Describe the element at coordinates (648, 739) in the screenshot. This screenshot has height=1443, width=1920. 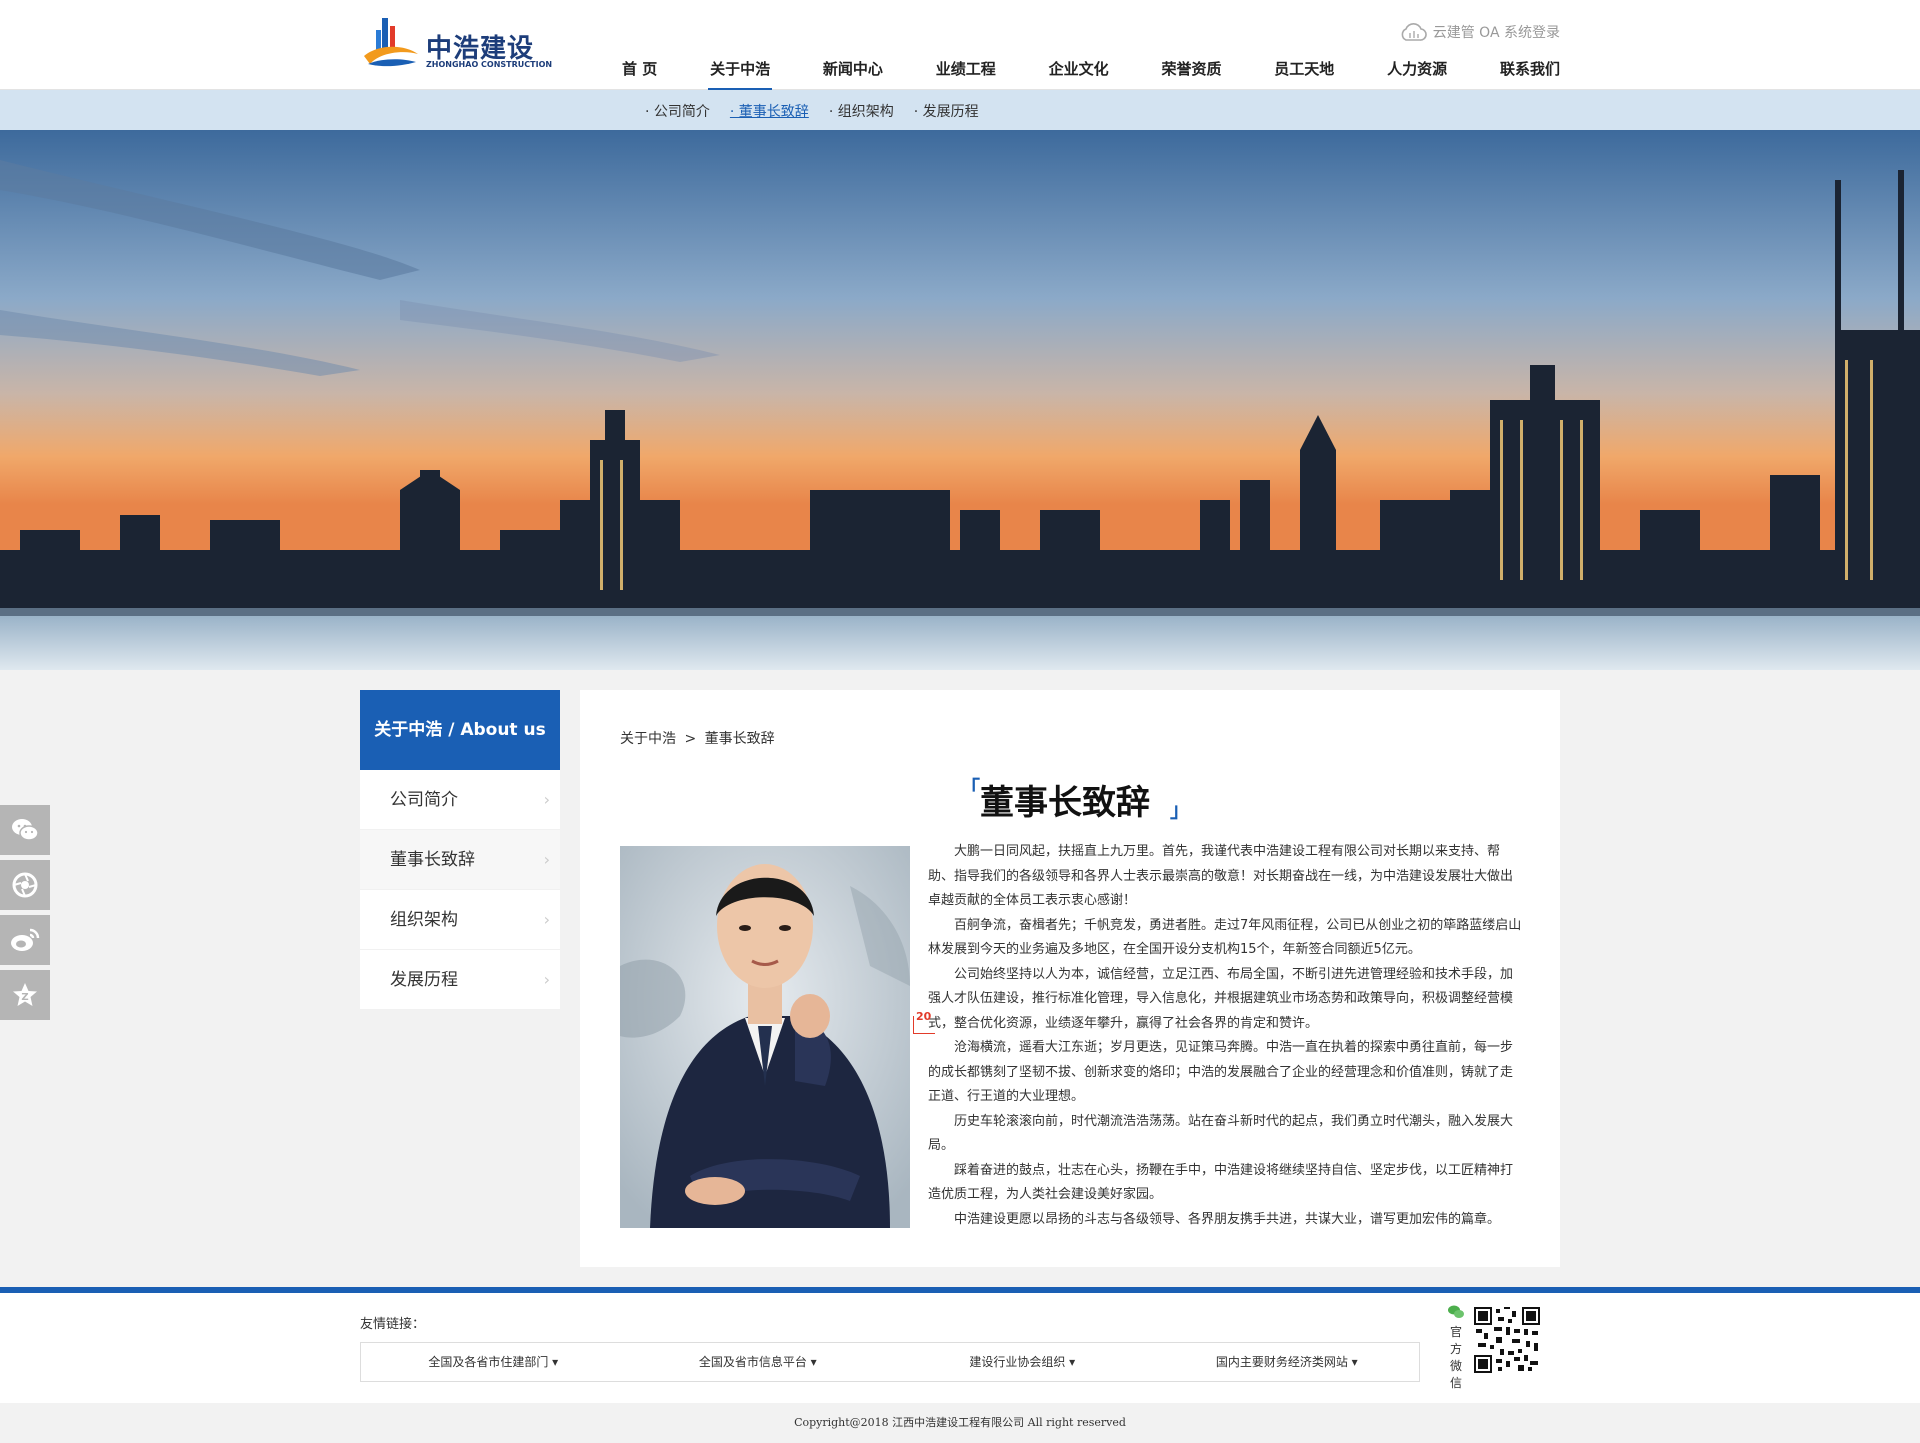
I see `breadcrumb-parent-link: 关于中浩` at that location.